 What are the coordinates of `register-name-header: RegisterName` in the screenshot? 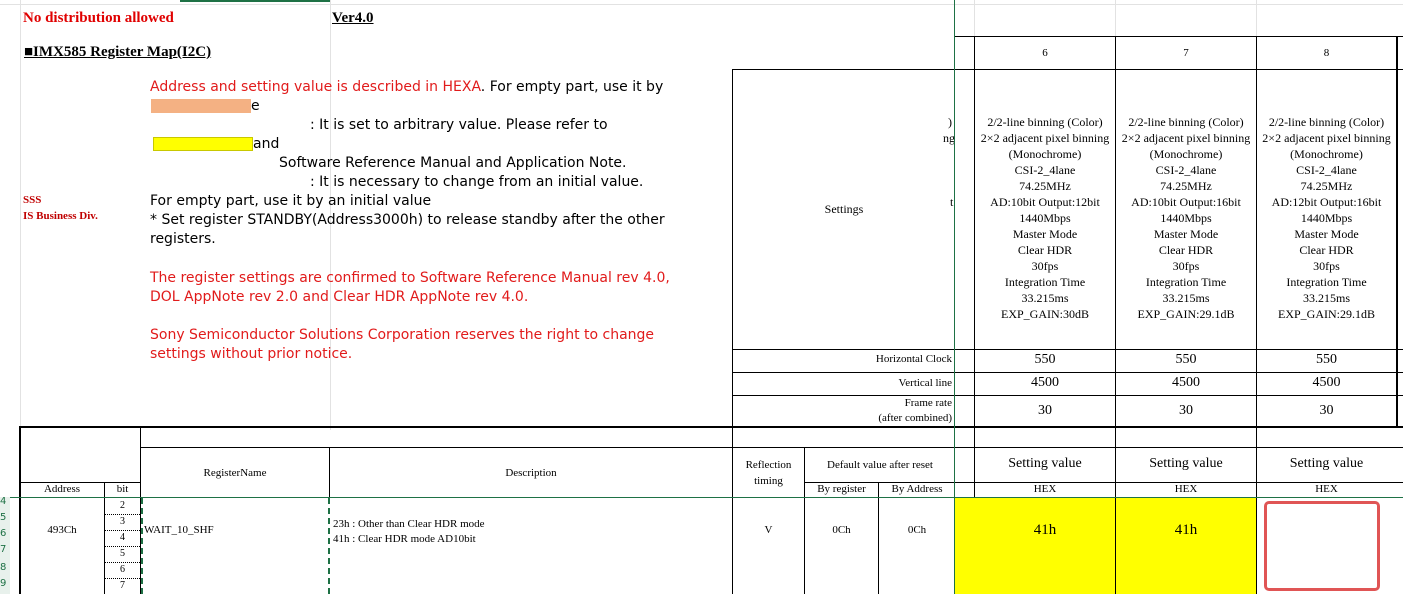 It's located at (235, 472).